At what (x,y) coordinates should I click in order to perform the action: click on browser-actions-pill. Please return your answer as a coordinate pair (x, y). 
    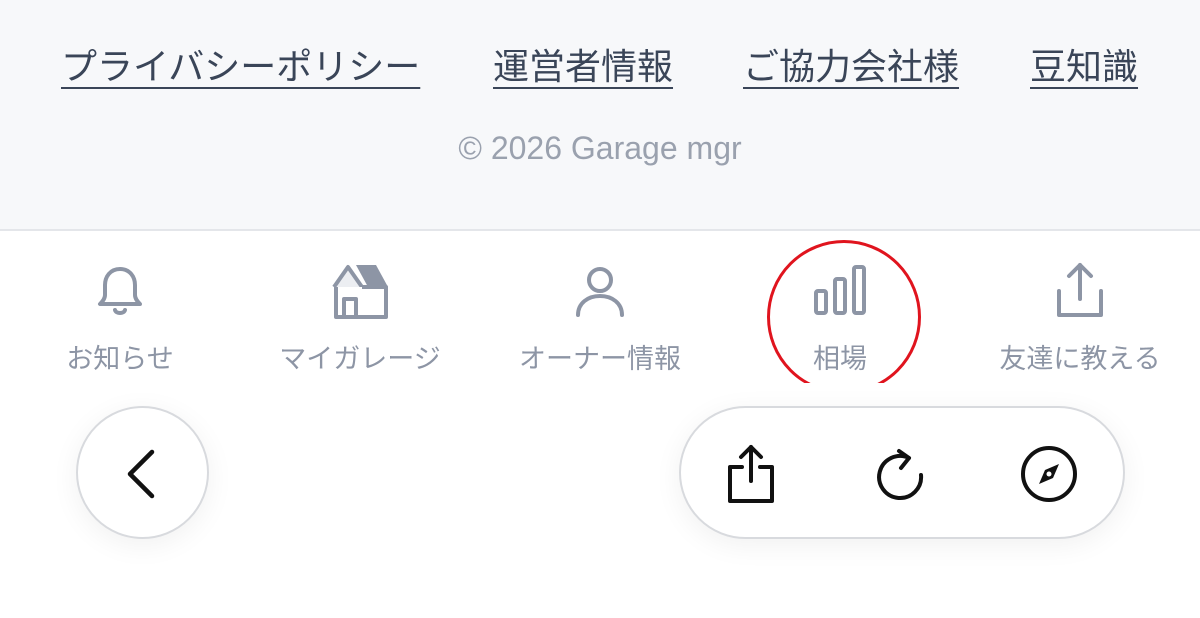
    Looking at the image, I should click on (902, 472).